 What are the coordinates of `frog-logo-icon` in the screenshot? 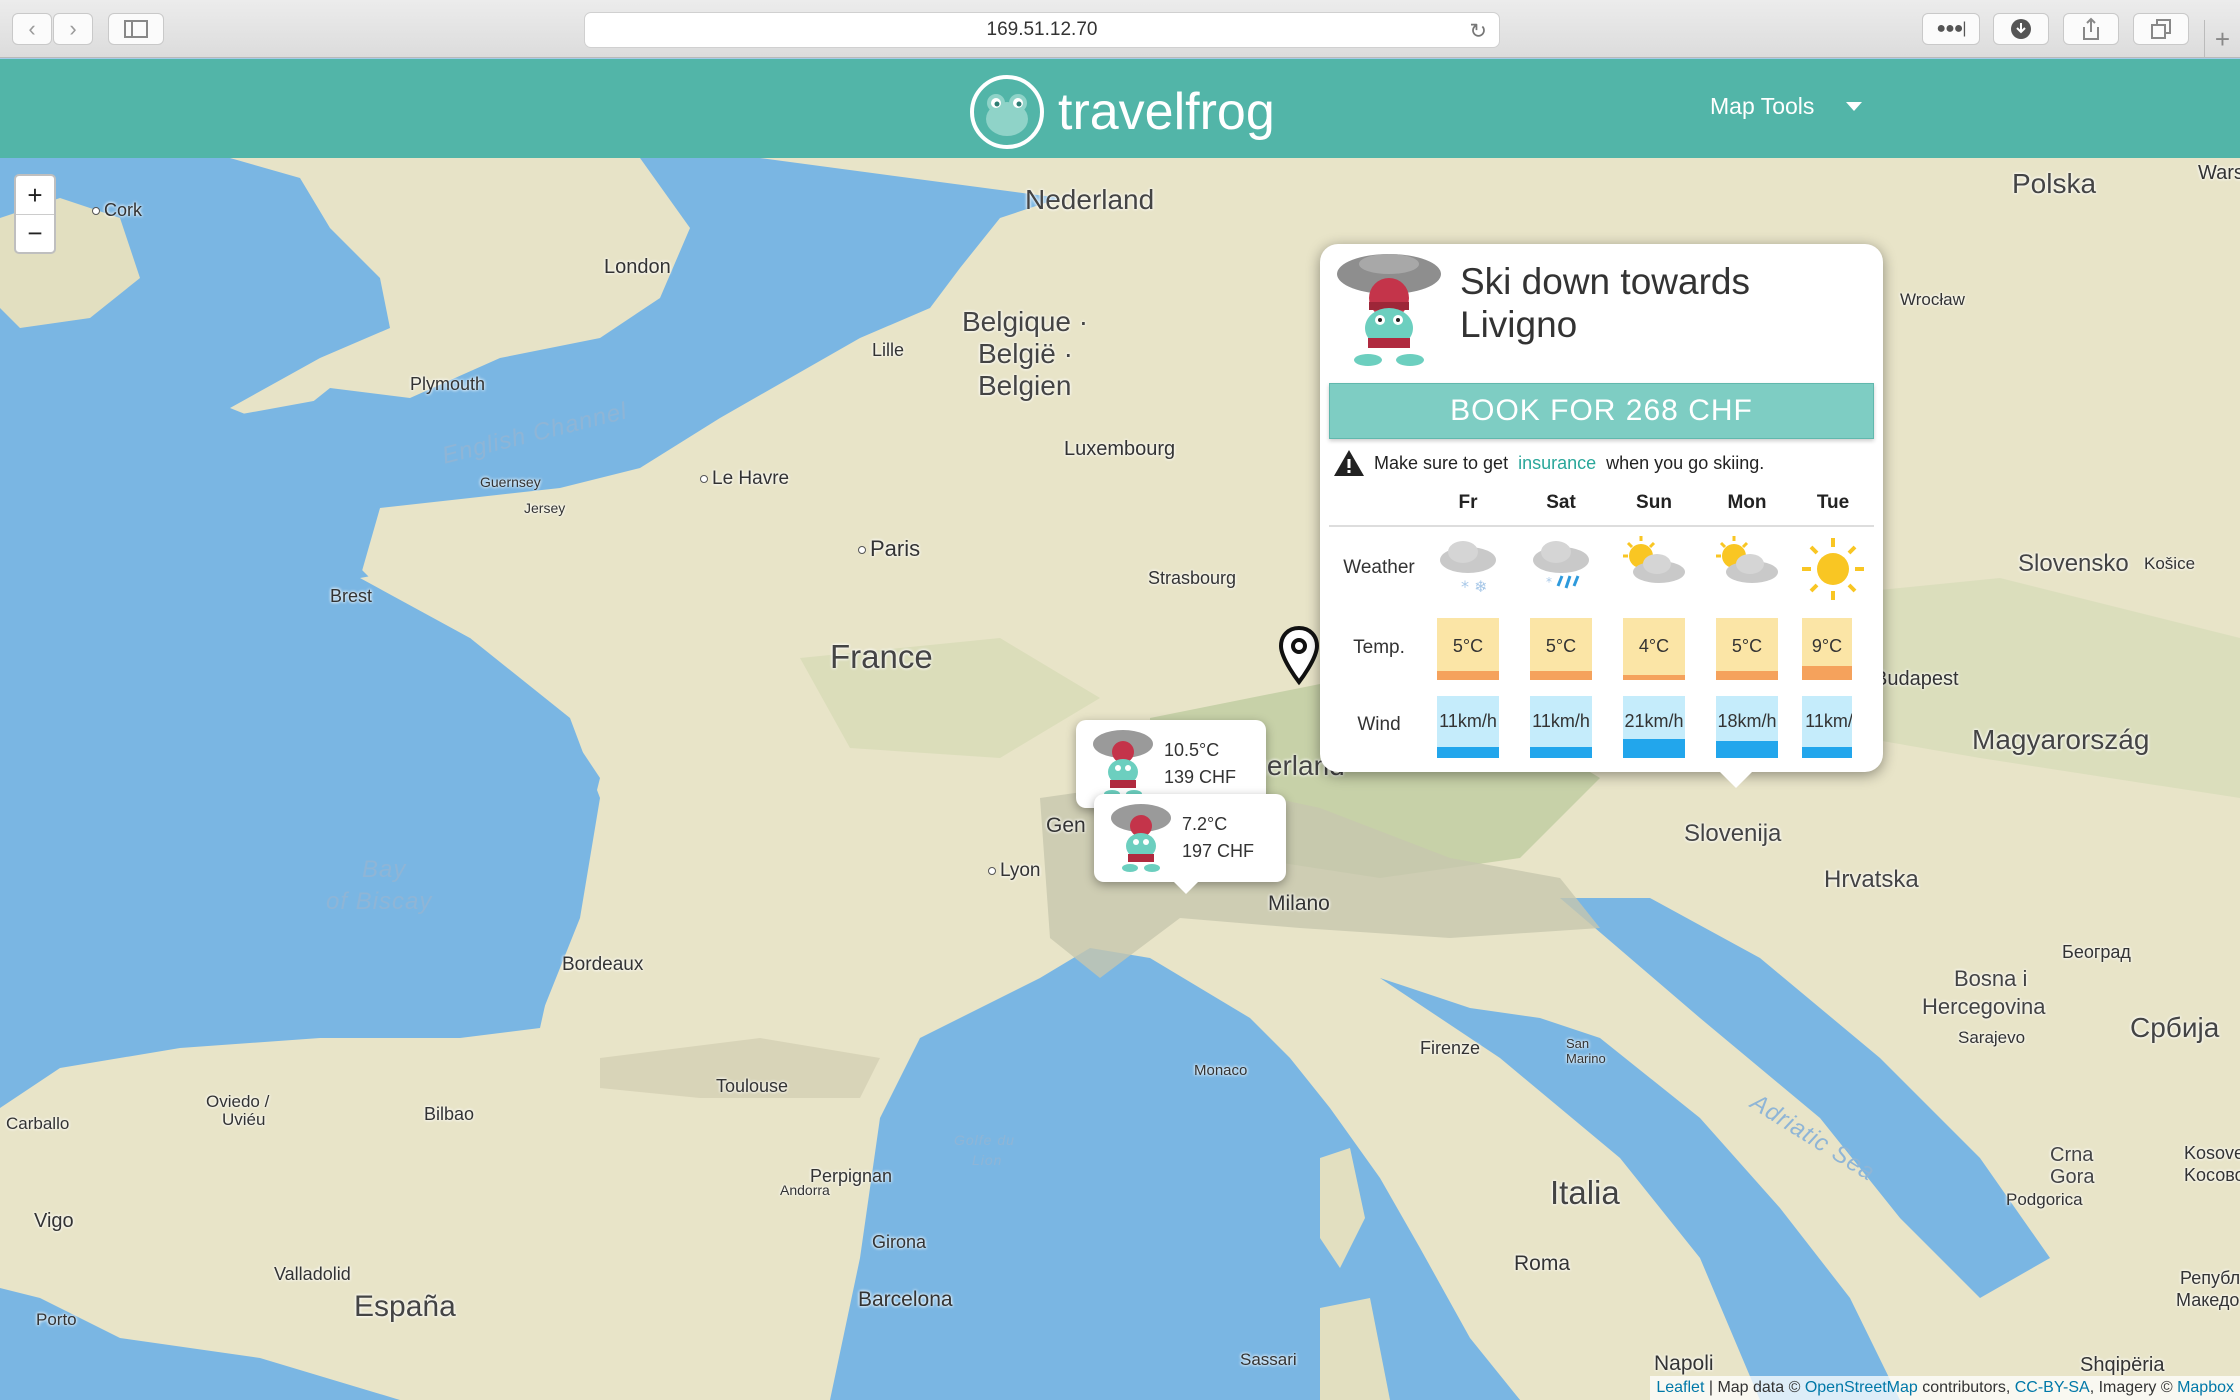 It's located at (1007, 112).